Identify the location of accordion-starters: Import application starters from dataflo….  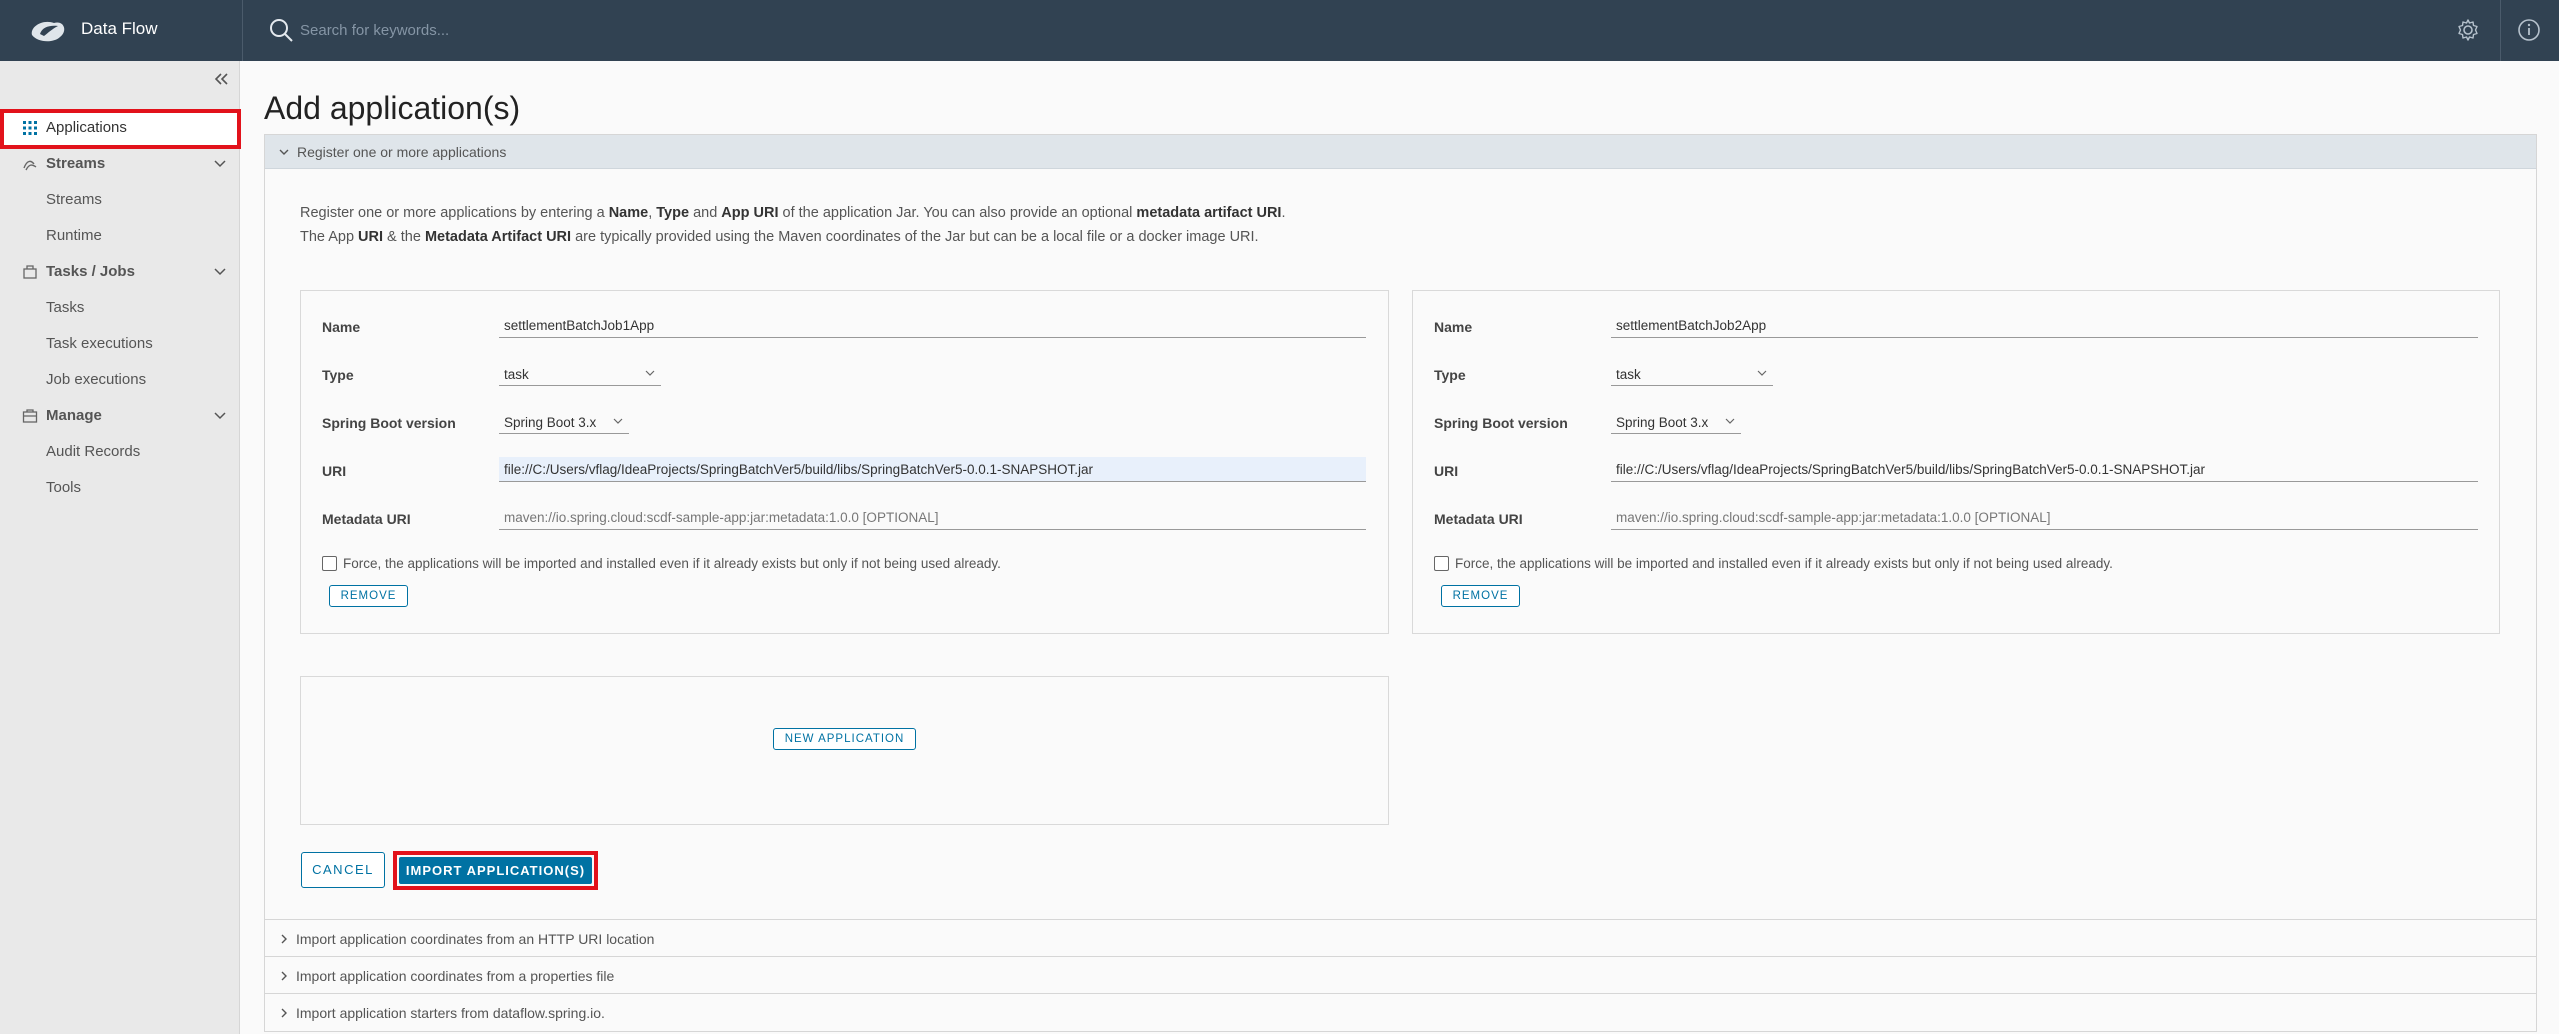
(1400, 1011).